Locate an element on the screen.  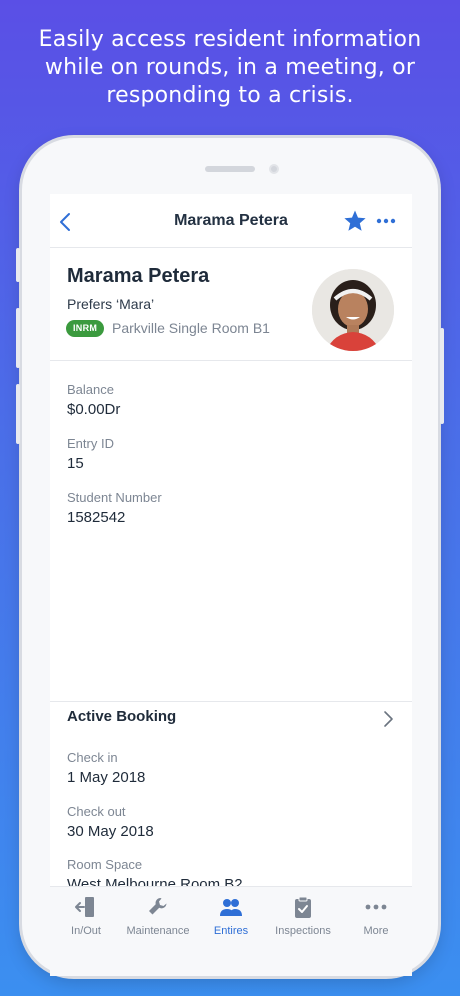
tagline-line-2: while on rounds, in a meeting, or is located at coordinates (230, 67).